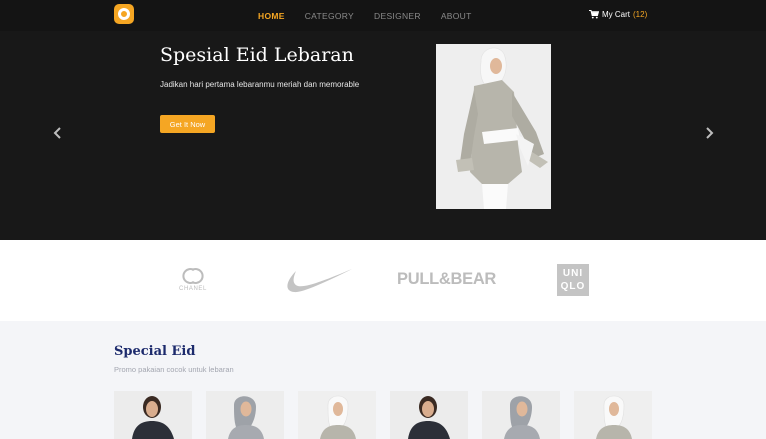 The height and width of the screenshot is (439, 766). I want to click on cart-count: (12), so click(640, 14).